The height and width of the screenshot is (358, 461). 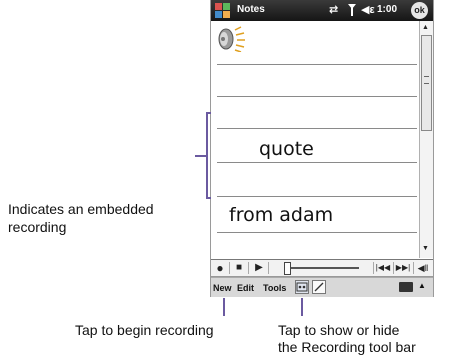 What do you see at coordinates (423, 268) in the screenshot?
I see `volume-icon: ◀ǁ` at bounding box center [423, 268].